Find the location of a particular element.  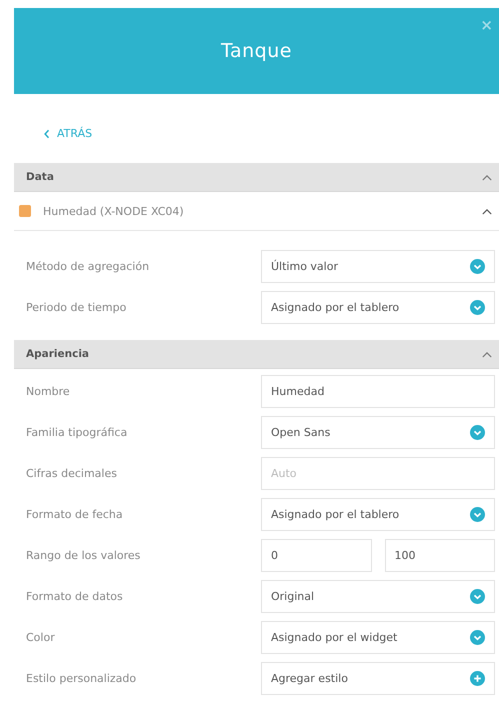

field-label: Cifras decimales is located at coordinates (72, 473).